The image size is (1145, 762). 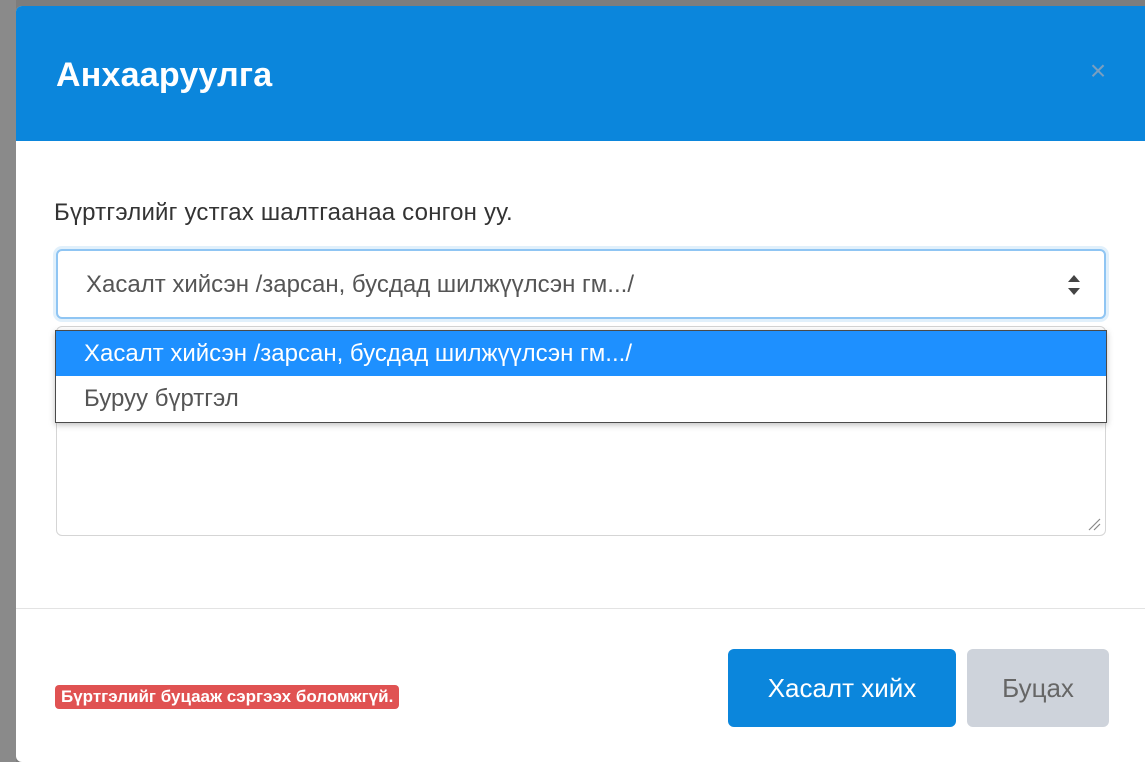 What do you see at coordinates (1098, 71) in the screenshot?
I see `close-icon: ×` at bounding box center [1098, 71].